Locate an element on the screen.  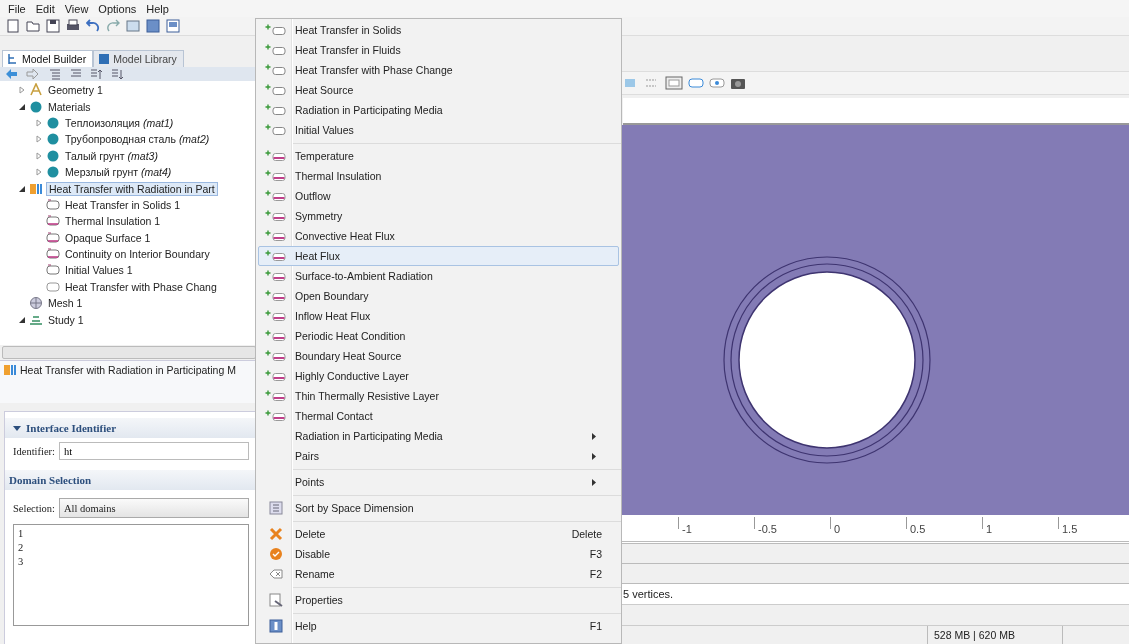
menu-item: Boundary Heat Source is located at coordinates (438, 356).